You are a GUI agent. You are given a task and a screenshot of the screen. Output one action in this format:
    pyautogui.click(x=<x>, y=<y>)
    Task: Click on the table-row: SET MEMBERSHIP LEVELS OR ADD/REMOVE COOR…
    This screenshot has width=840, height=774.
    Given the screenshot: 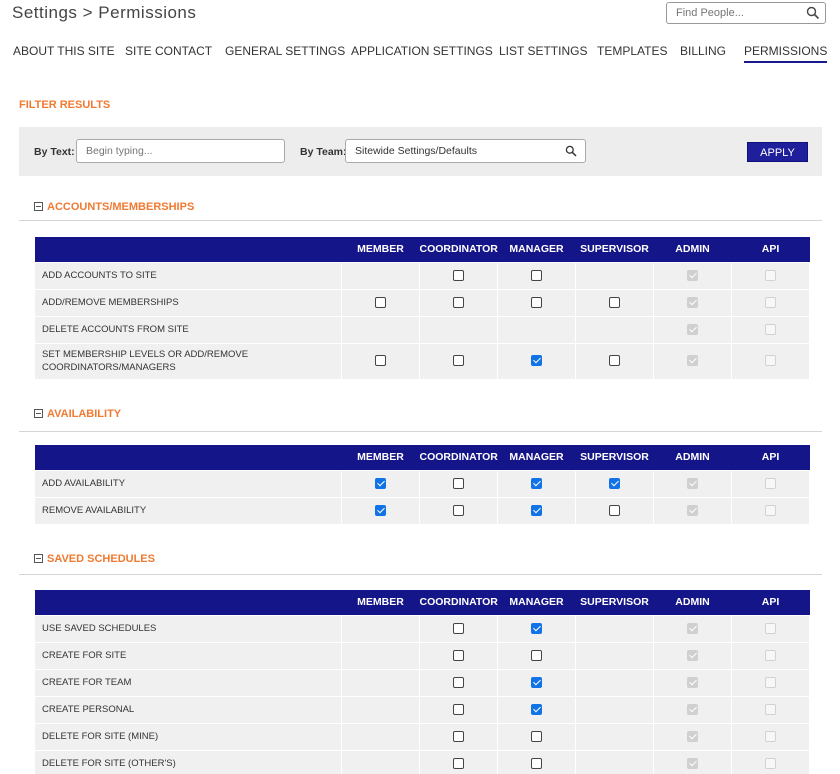 What is the action you would take?
    pyautogui.click(x=422, y=361)
    